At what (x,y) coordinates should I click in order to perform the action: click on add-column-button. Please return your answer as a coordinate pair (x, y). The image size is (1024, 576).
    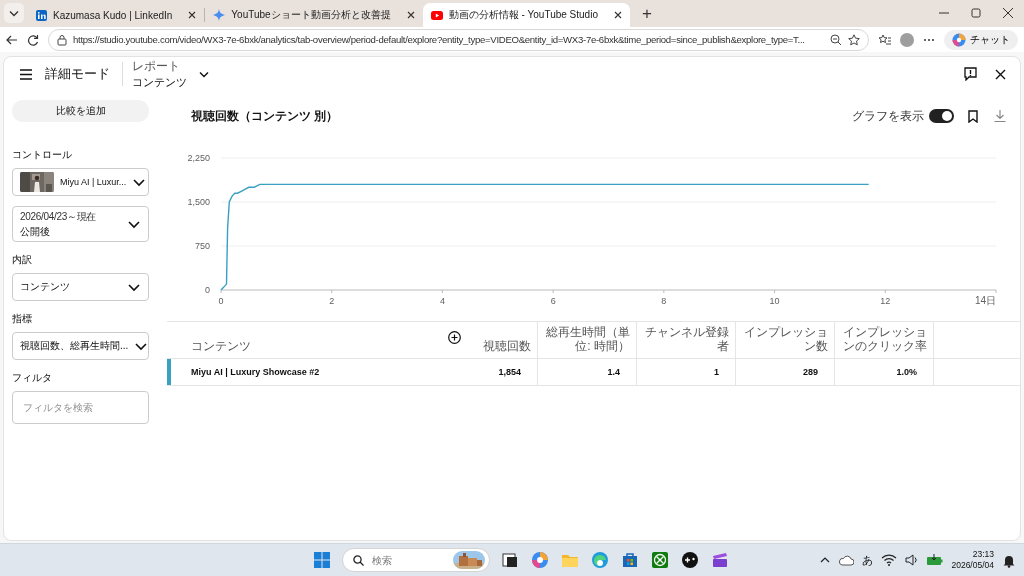
    Looking at the image, I should click on (454, 337).